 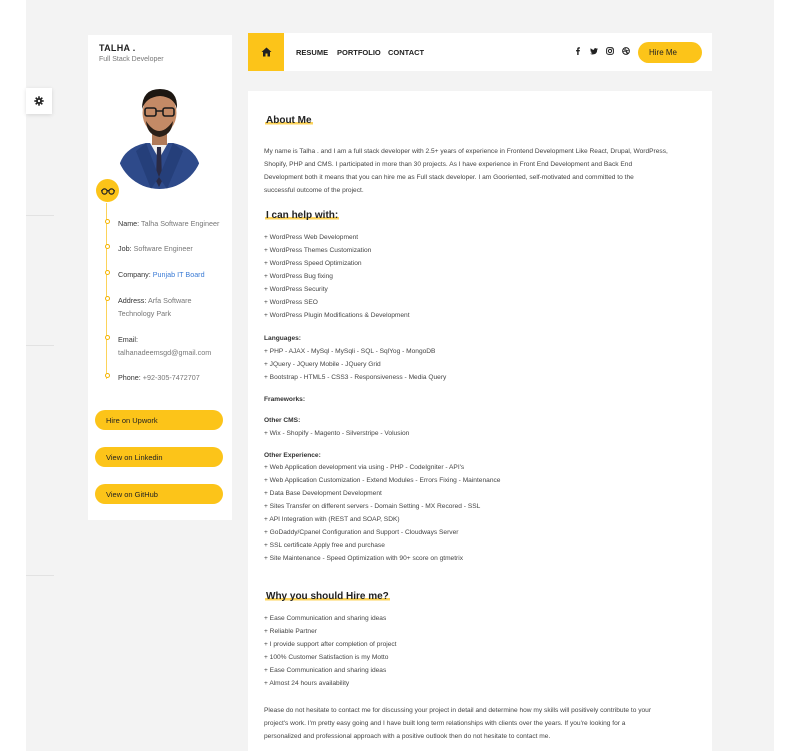 I want to click on list-item: + Data Base Development Development, so click(x=323, y=493).